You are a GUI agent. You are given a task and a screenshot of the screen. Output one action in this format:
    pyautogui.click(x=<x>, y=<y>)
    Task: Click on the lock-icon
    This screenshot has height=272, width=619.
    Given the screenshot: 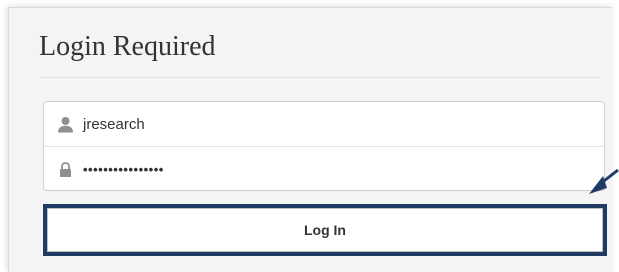 What is the action you would take?
    pyautogui.click(x=65, y=169)
    